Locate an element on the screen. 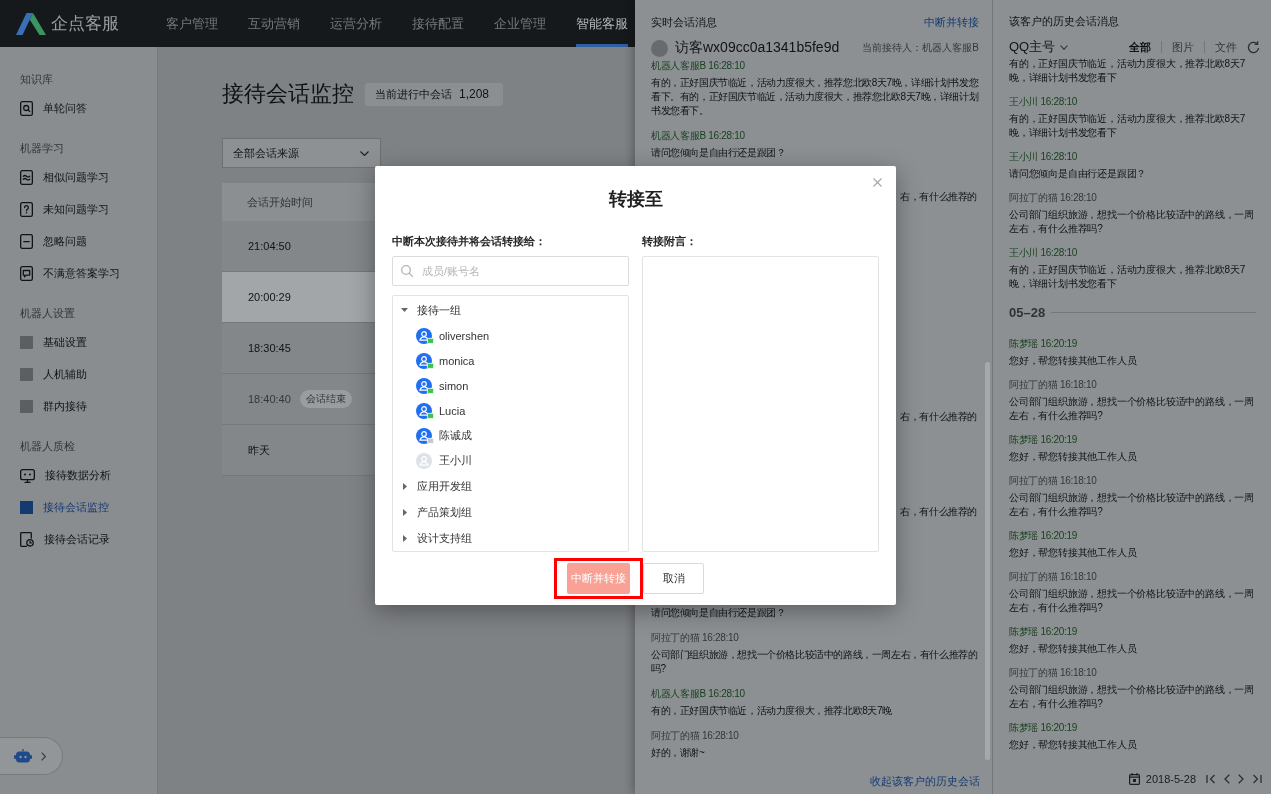 The width and height of the screenshot is (1271, 794). column-header: 会话开始时间 is located at coordinates (280, 202).